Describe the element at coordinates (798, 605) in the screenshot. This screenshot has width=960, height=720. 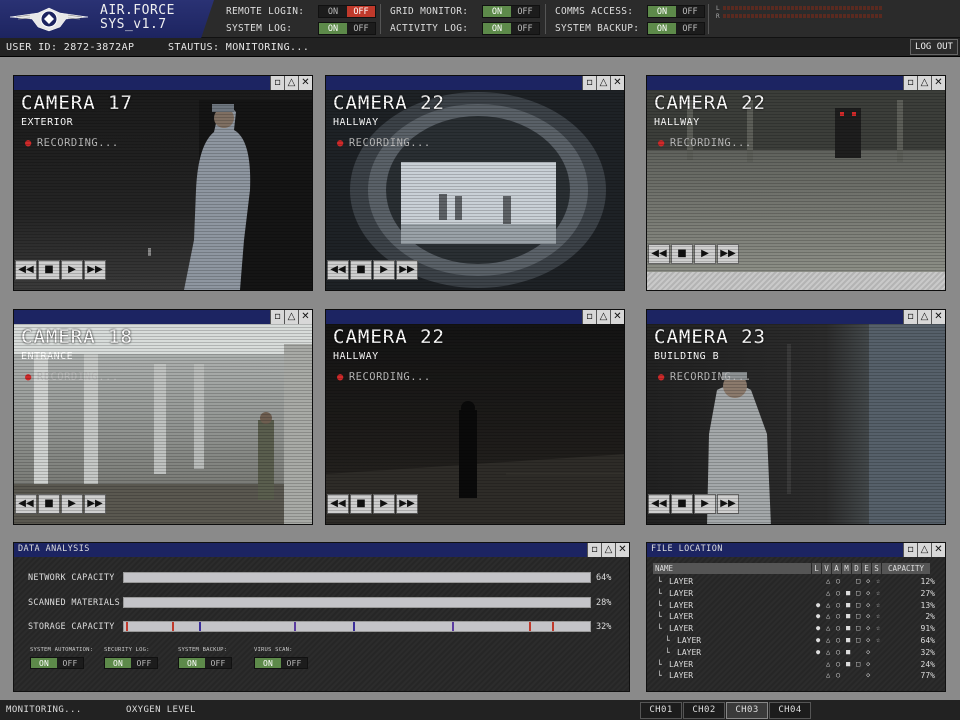
I see `table-row: └ LAYER ● △ ○ ■ □ ◇ ☆ 13%` at that location.